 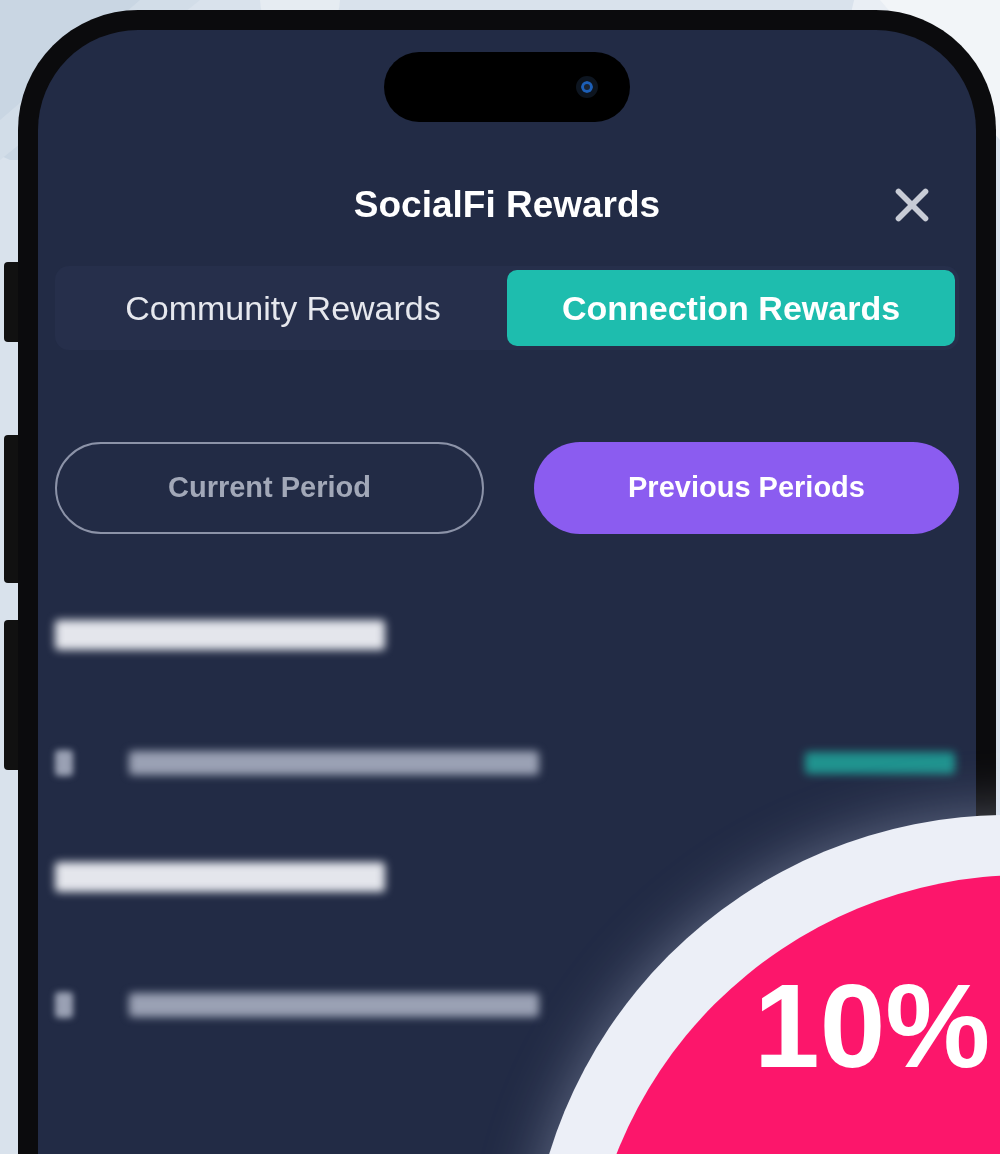 What do you see at coordinates (269, 488) in the screenshot?
I see `period-button: Current Period` at bounding box center [269, 488].